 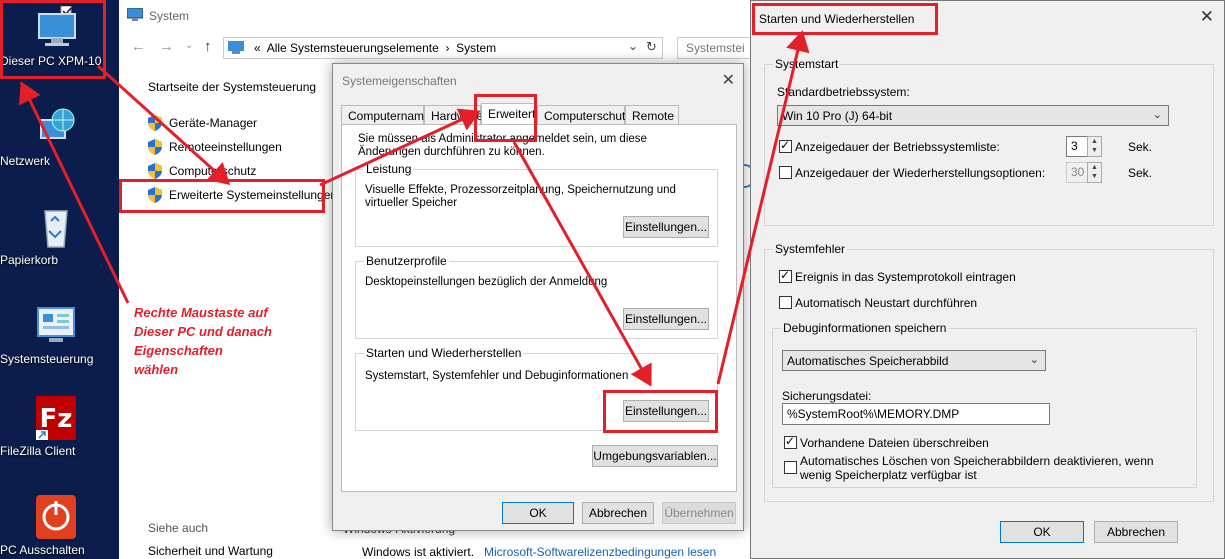 What do you see at coordinates (973, 115) in the screenshot?
I see `default-os-select: Win 10 Pro (J) 64-bit ⌄` at bounding box center [973, 115].